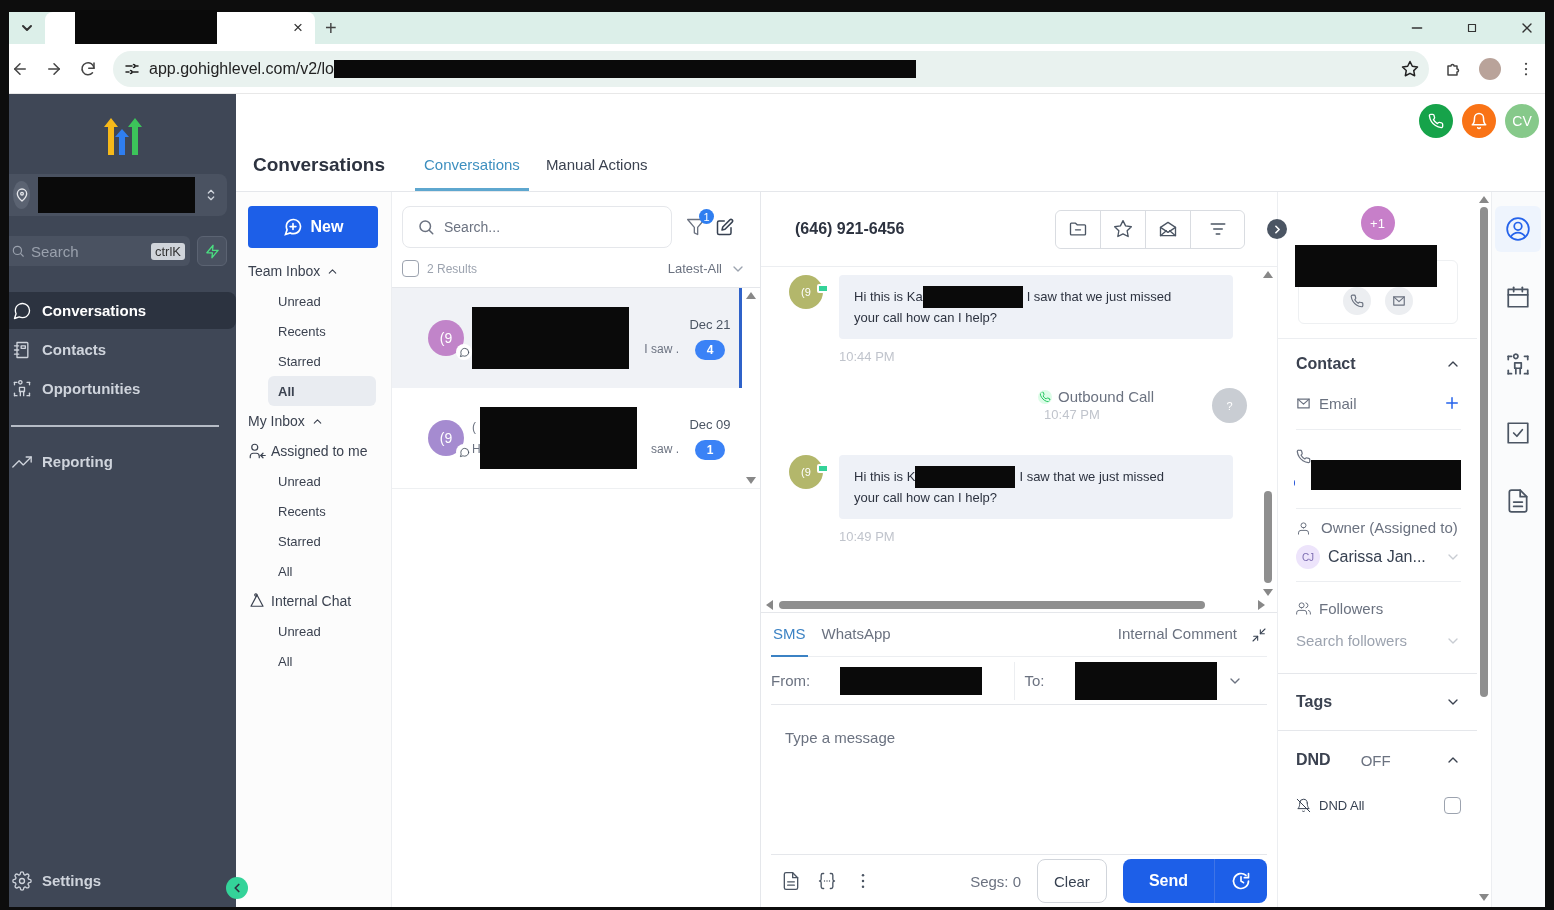 Image resolution: width=1554 pixels, height=910 pixels. Describe the element at coordinates (88, 68) in the screenshot. I see `reload-icon` at that location.